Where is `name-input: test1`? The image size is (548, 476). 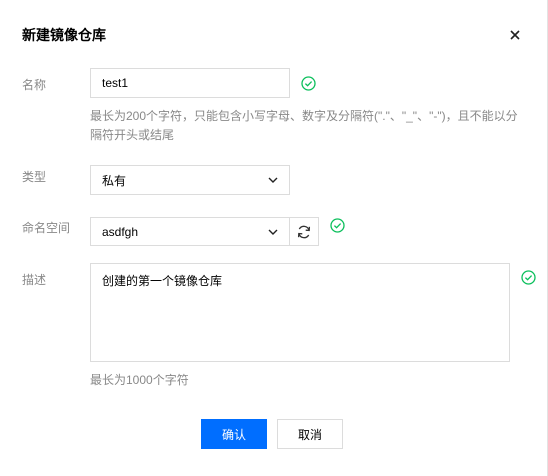 name-input: test1 is located at coordinates (190, 83).